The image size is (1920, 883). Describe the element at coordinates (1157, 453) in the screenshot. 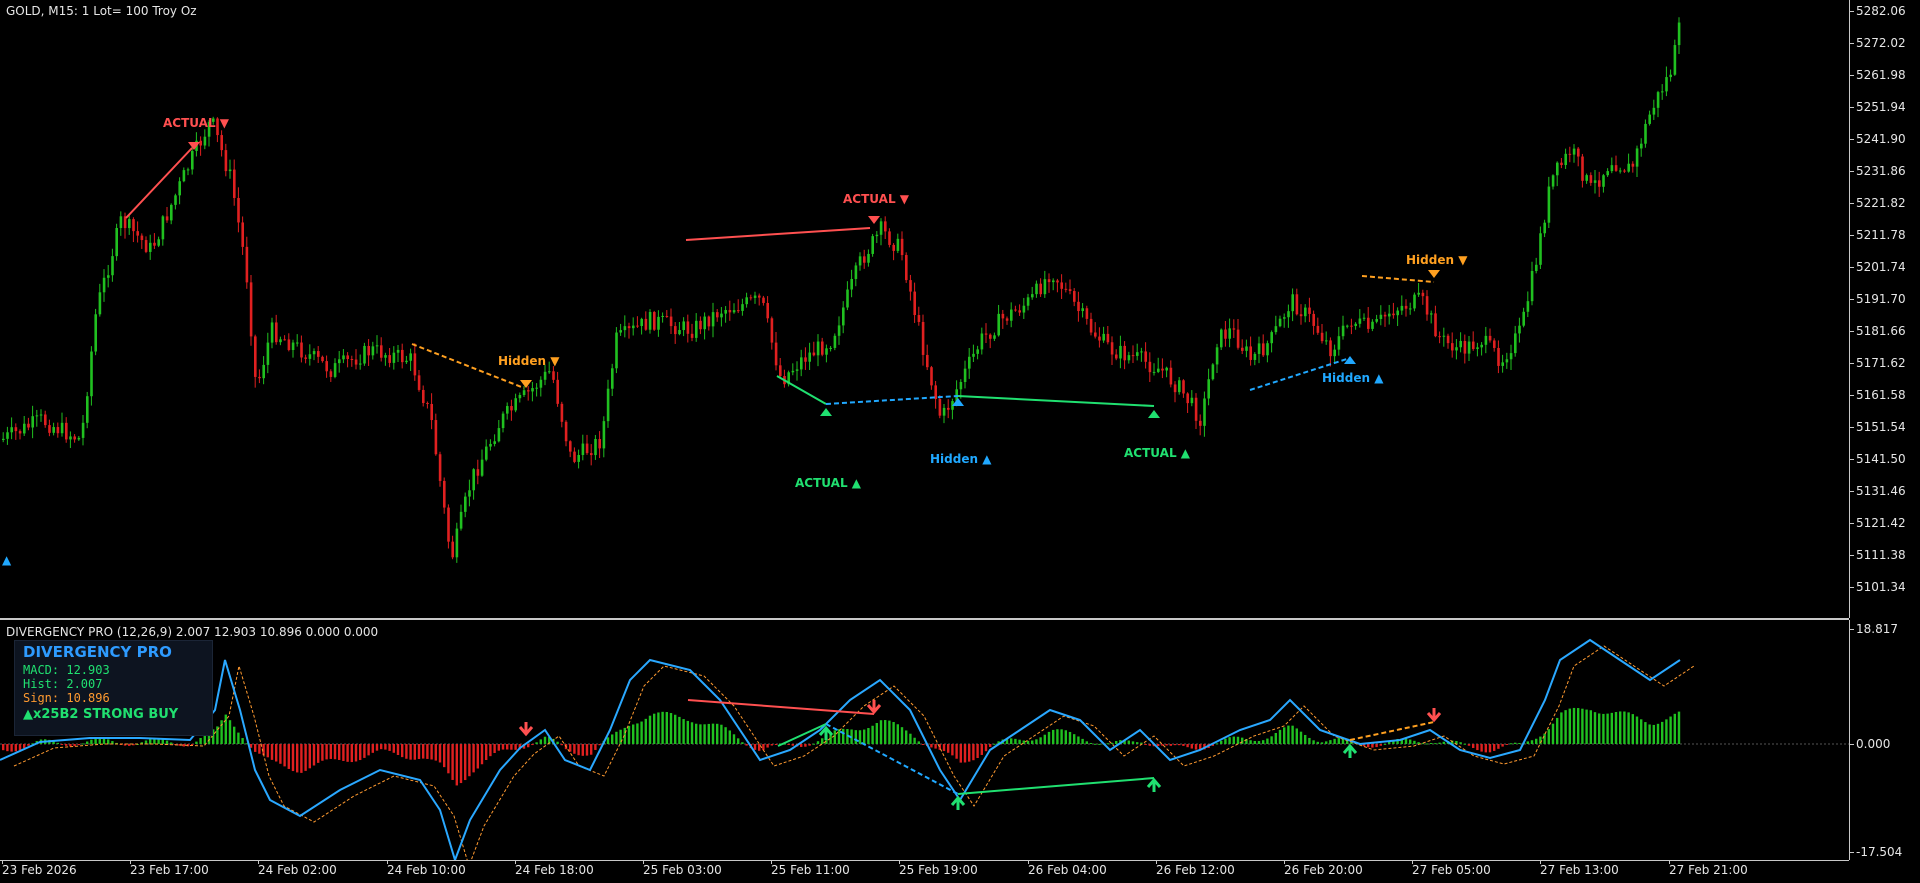

I see `signal-label: ACTUAL ▲` at that location.